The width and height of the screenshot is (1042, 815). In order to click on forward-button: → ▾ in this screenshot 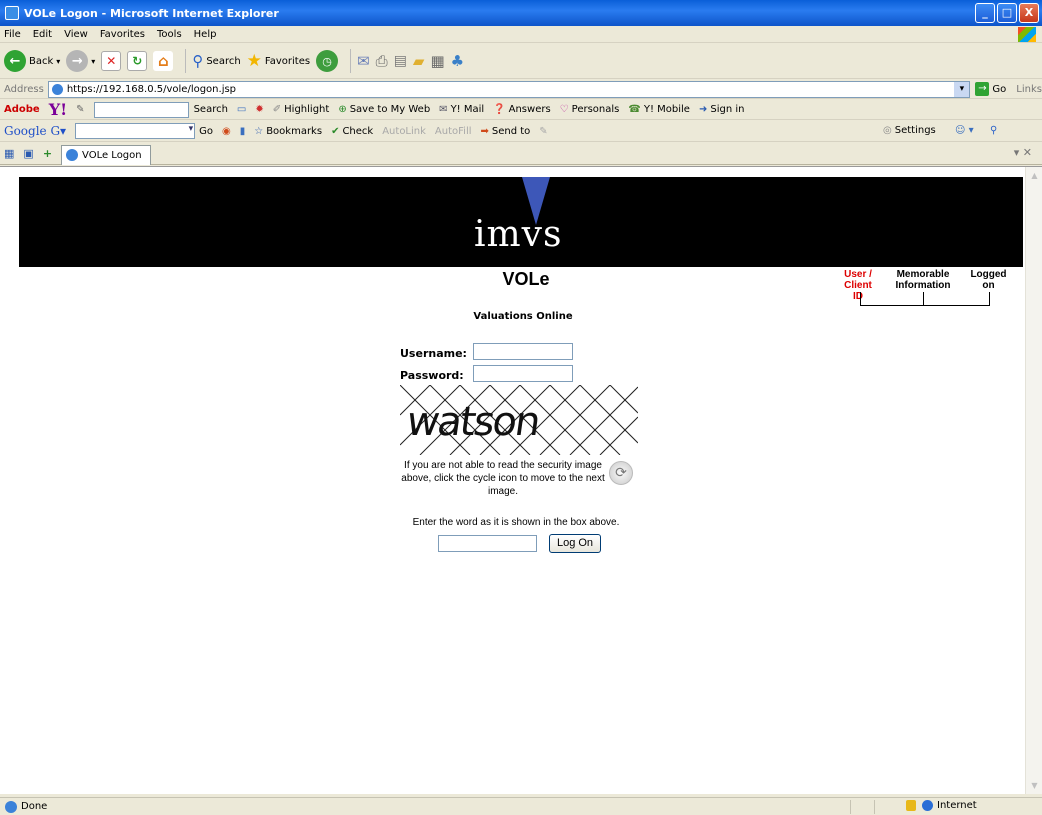, I will do `click(80, 61)`.